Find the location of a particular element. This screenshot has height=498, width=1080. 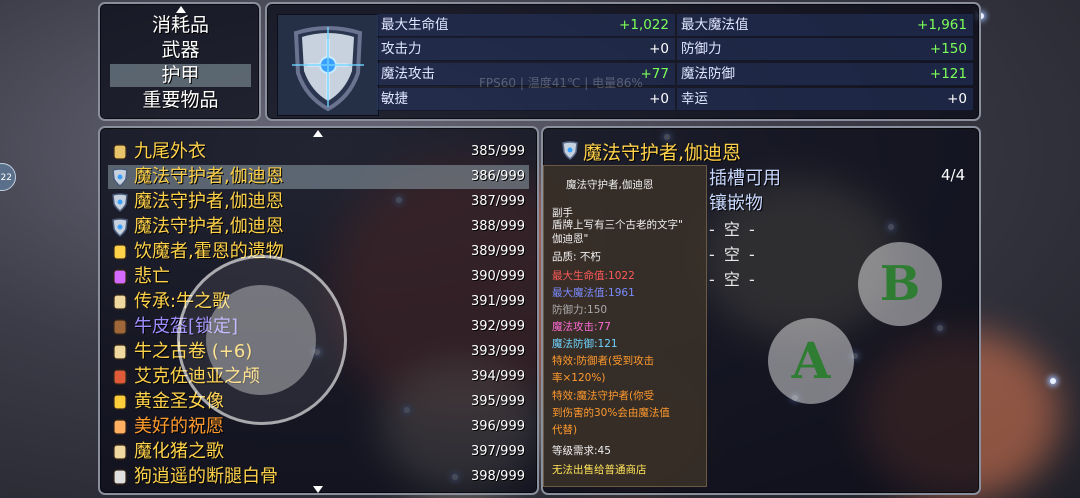

item-name: 魔化猪之歌 is located at coordinates (179, 451).